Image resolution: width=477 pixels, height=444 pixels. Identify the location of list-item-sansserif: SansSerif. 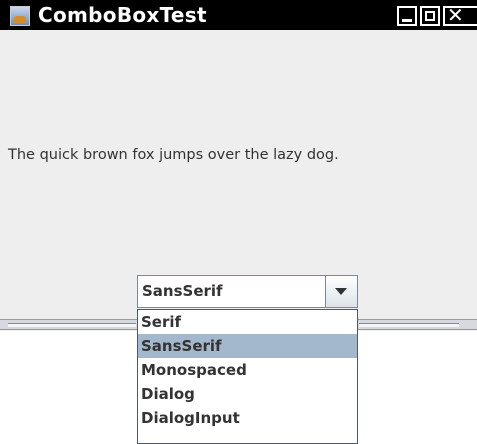
(247, 346).